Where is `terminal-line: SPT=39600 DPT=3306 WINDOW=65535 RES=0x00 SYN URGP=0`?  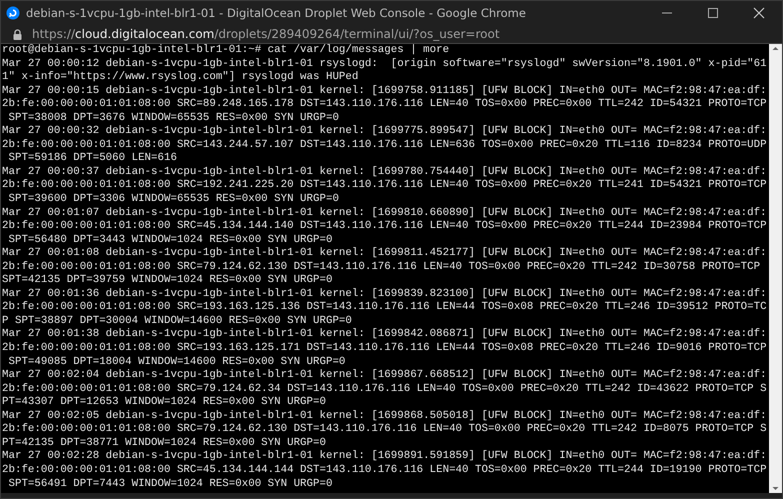
terminal-line: SPT=39600 DPT=3306 WINDOW=65535 RES=0x00 SYN URGP=0 is located at coordinates (173, 200).